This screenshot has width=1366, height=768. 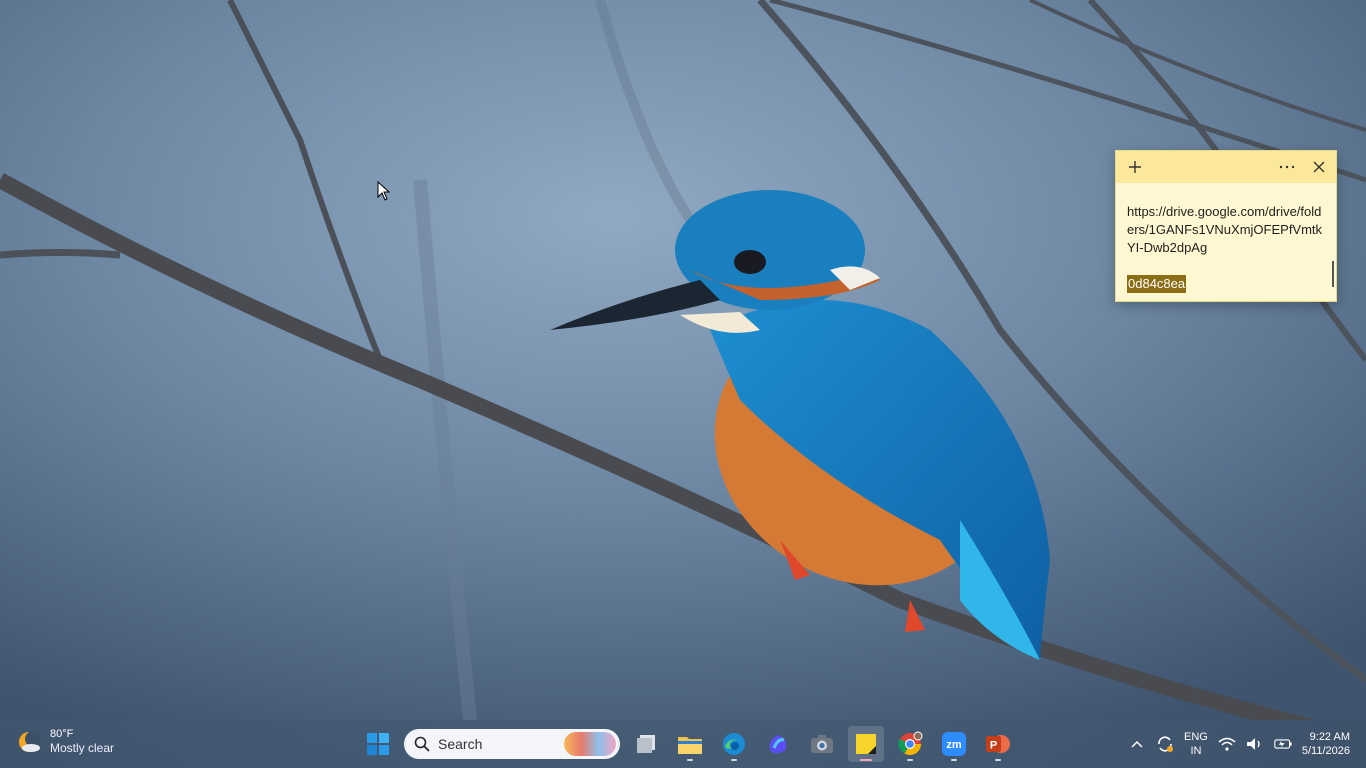 I want to click on folder-icon, so click(x=690, y=745).